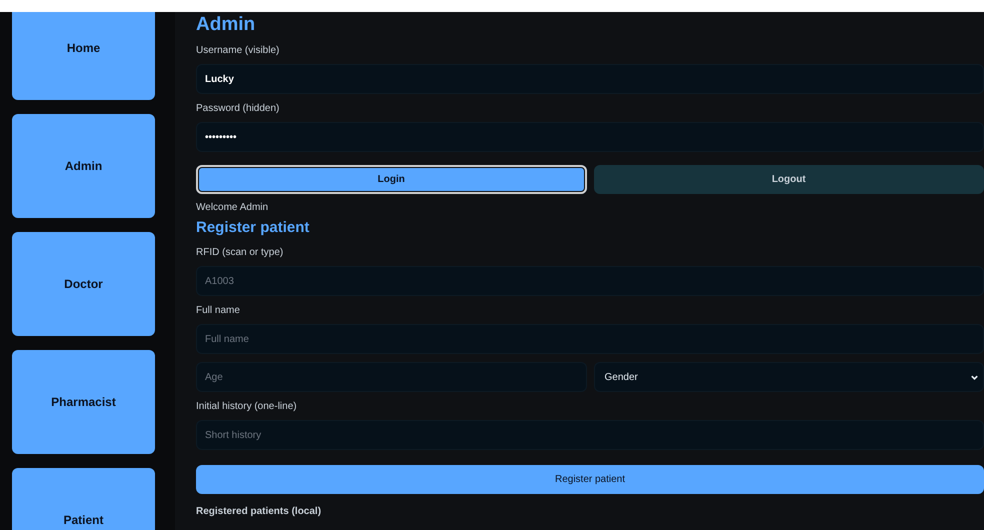 The width and height of the screenshot is (984, 530). Describe the element at coordinates (83, 284) in the screenshot. I see `nav-button: Doctor` at that location.